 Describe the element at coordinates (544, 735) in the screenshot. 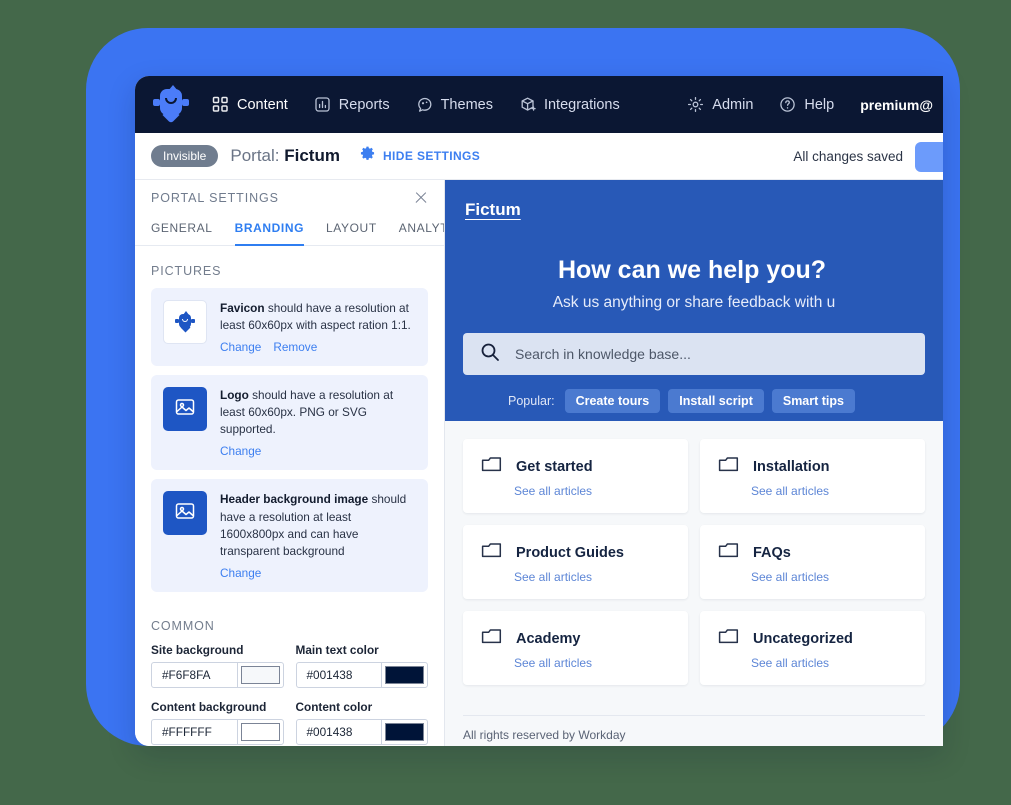

I see `preview-footer-text: All rights reserved by Workday` at that location.